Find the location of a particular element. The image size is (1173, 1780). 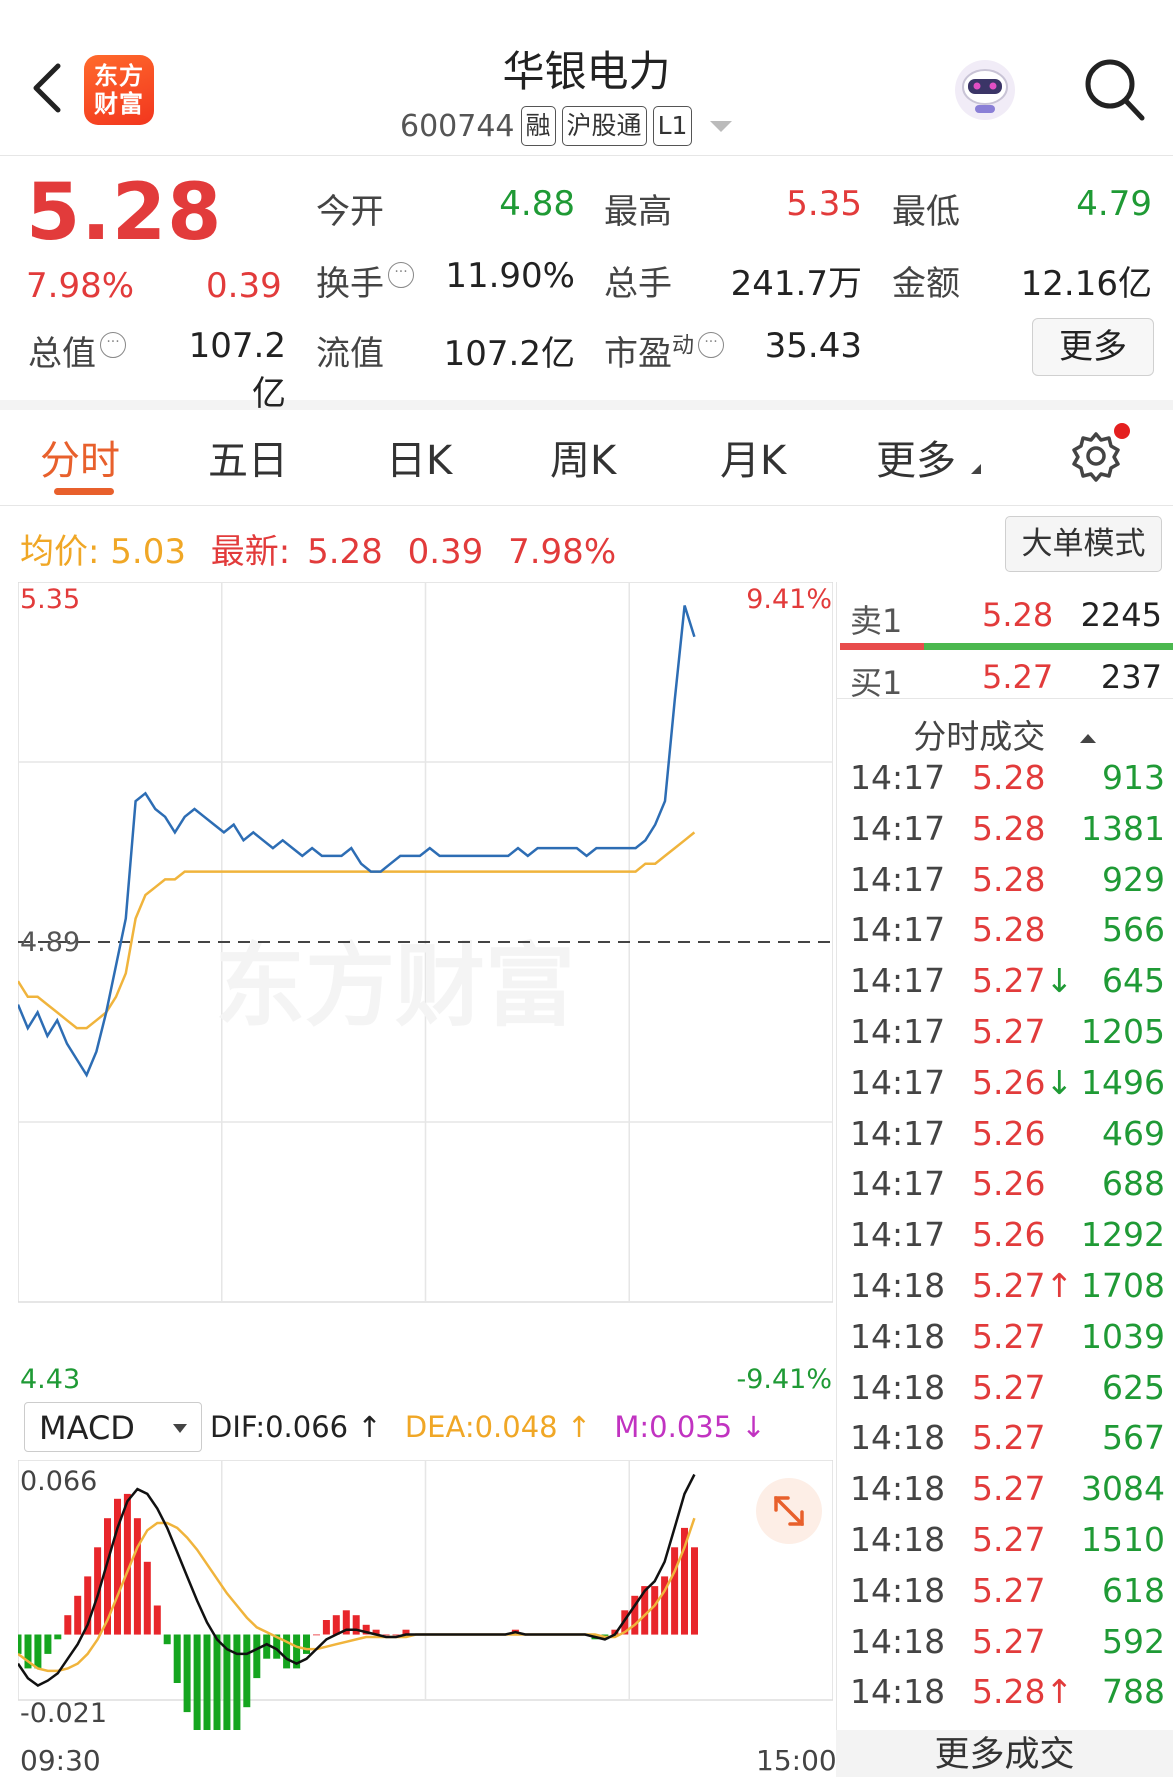

more-trades-button: 更多成交 is located at coordinates (1004, 1753).